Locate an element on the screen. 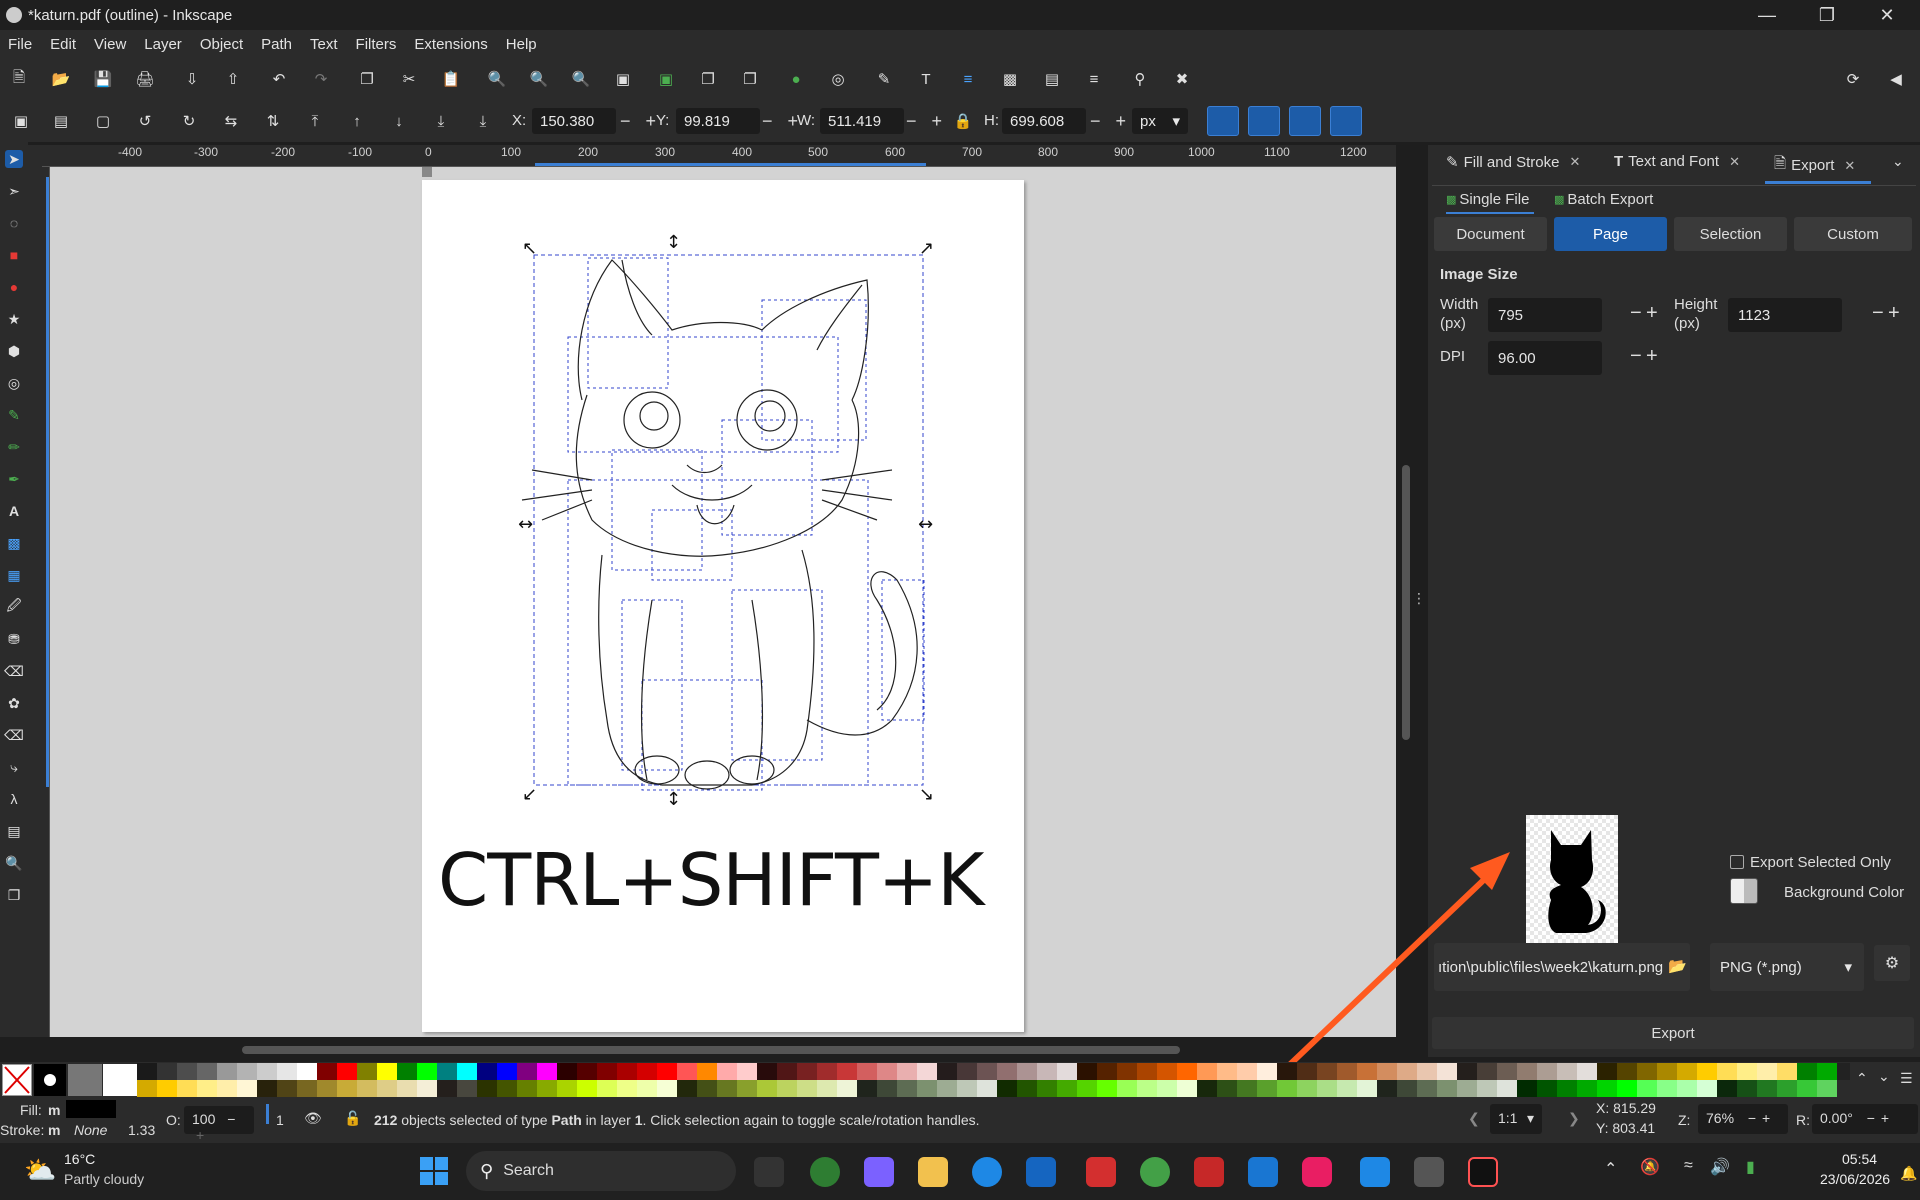 The width and height of the screenshot is (1920, 1200). width-field: 795 is located at coordinates (1545, 315).